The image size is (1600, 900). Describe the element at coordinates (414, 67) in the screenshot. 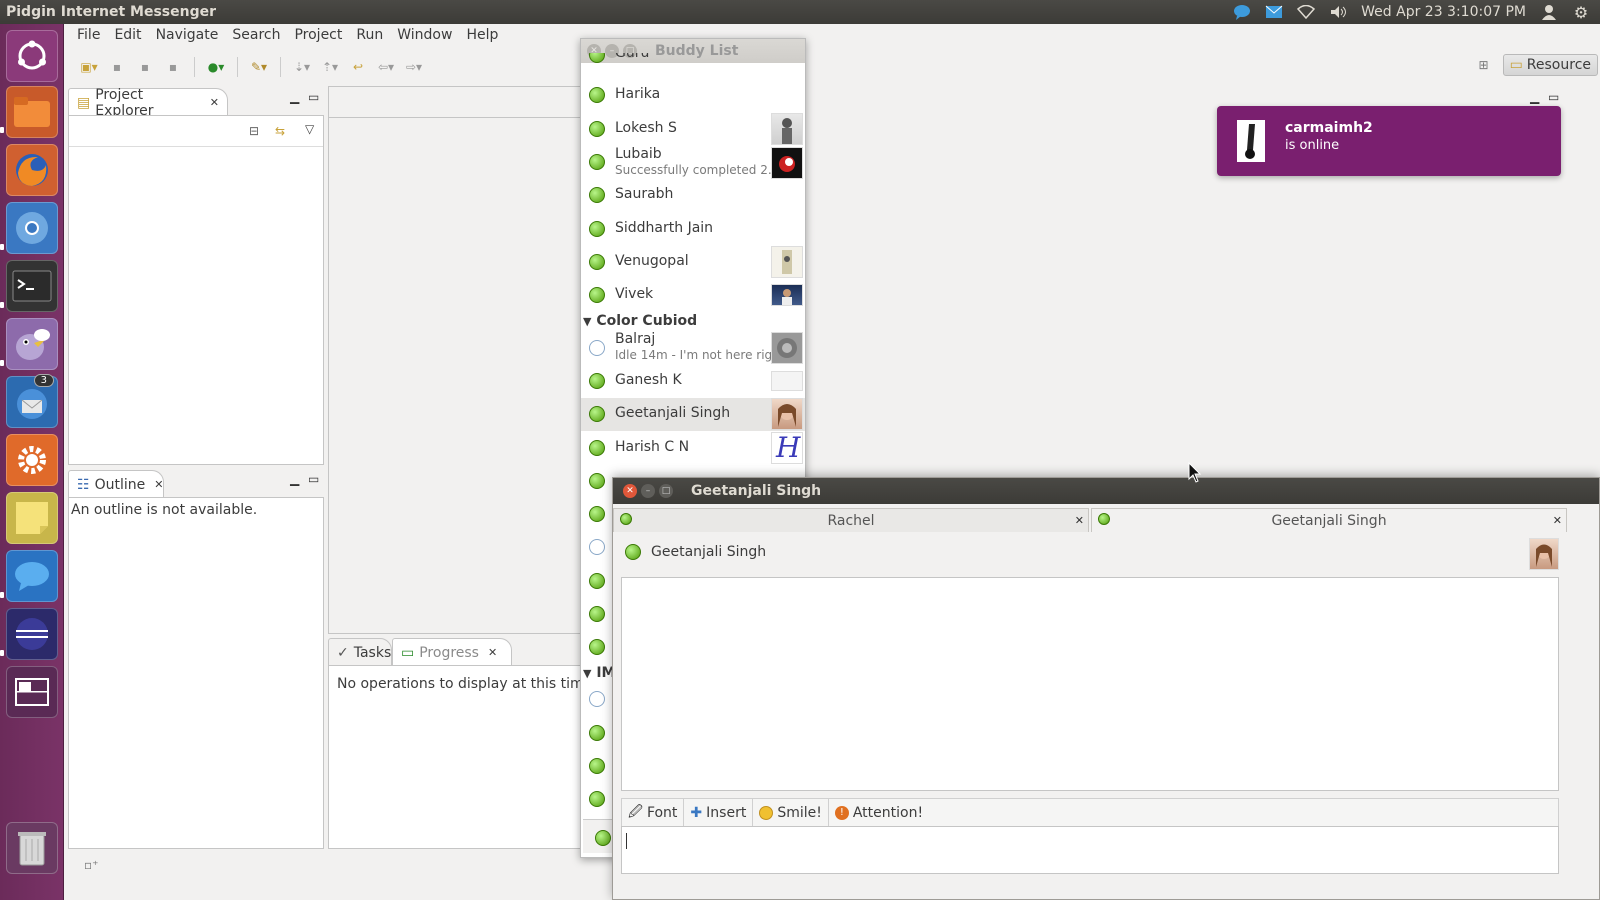

I see `forward-icon: ⇨▾` at that location.